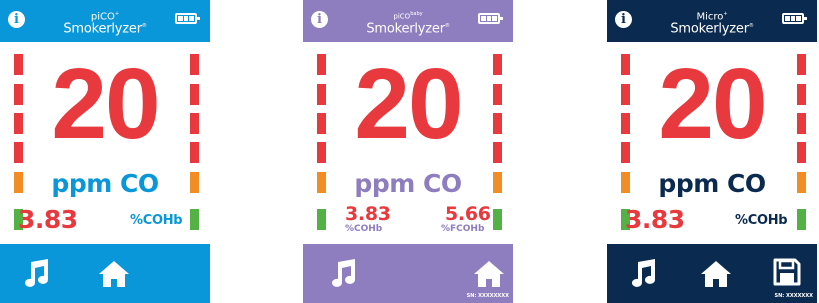  What do you see at coordinates (487, 296) in the screenshot?
I see `serial-number: SN: XXXXXXXX` at bounding box center [487, 296].